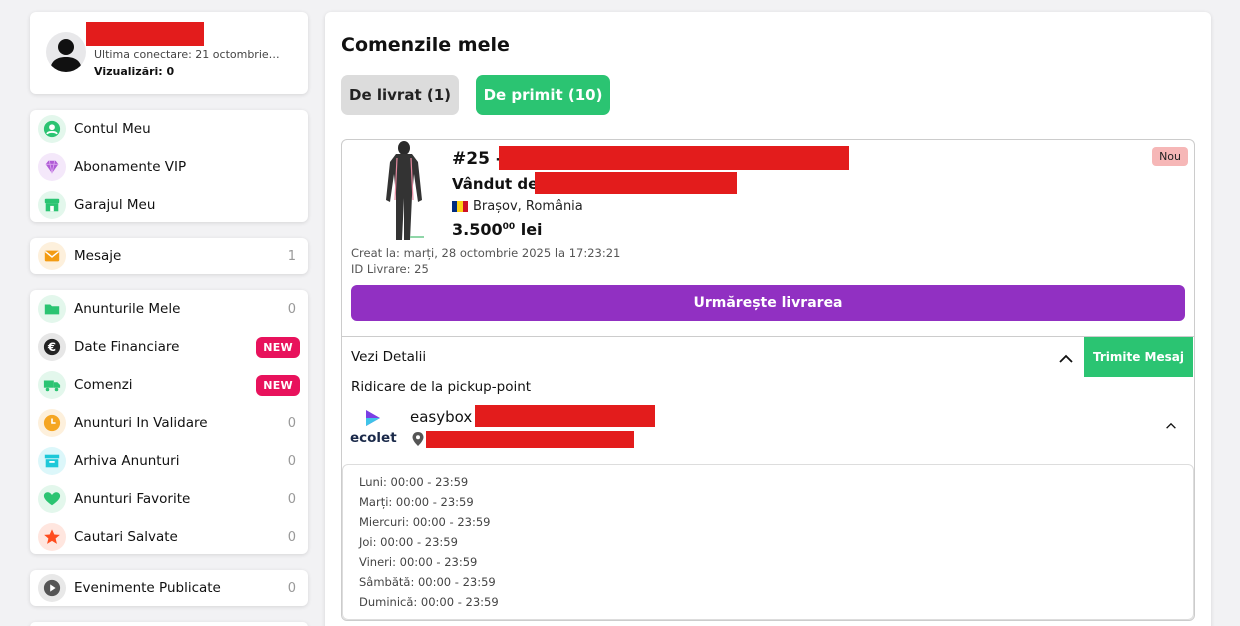 The width and height of the screenshot is (1240, 626). Describe the element at coordinates (145, 34) in the screenshot. I see `redacted-username` at that location.